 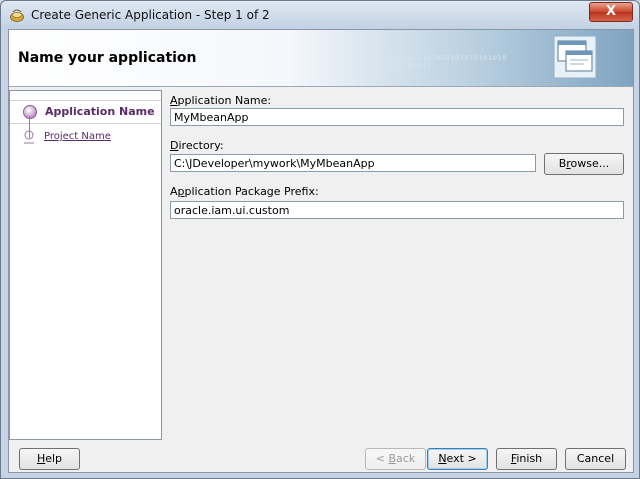 I want to click on page-title: Name your application, so click(x=107, y=58).